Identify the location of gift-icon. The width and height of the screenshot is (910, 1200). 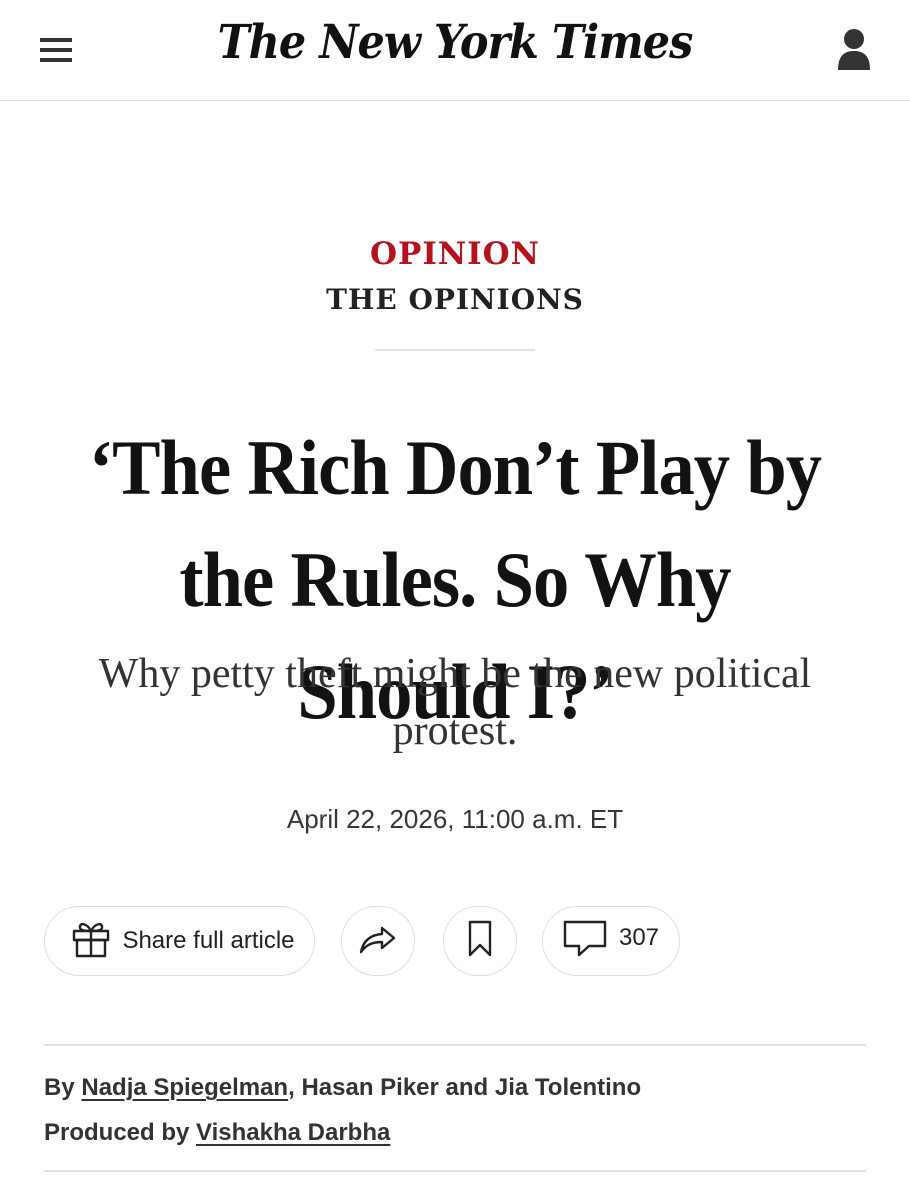
(91, 941).